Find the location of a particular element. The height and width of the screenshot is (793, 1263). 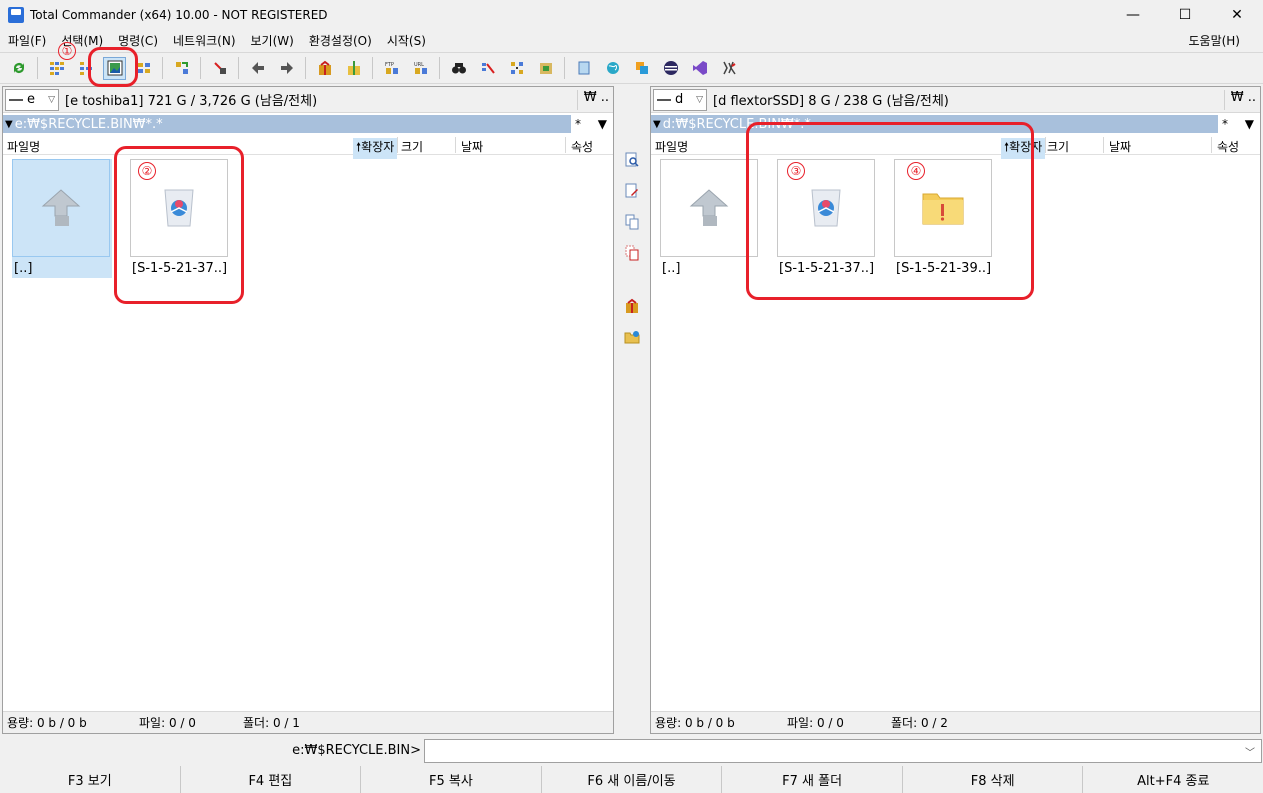

left-drive-select: e ▽ is located at coordinates (32, 99).